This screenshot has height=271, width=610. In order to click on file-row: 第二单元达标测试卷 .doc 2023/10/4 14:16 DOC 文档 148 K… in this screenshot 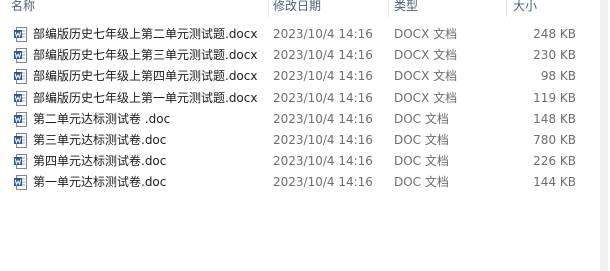, I will do `click(288, 119)`.